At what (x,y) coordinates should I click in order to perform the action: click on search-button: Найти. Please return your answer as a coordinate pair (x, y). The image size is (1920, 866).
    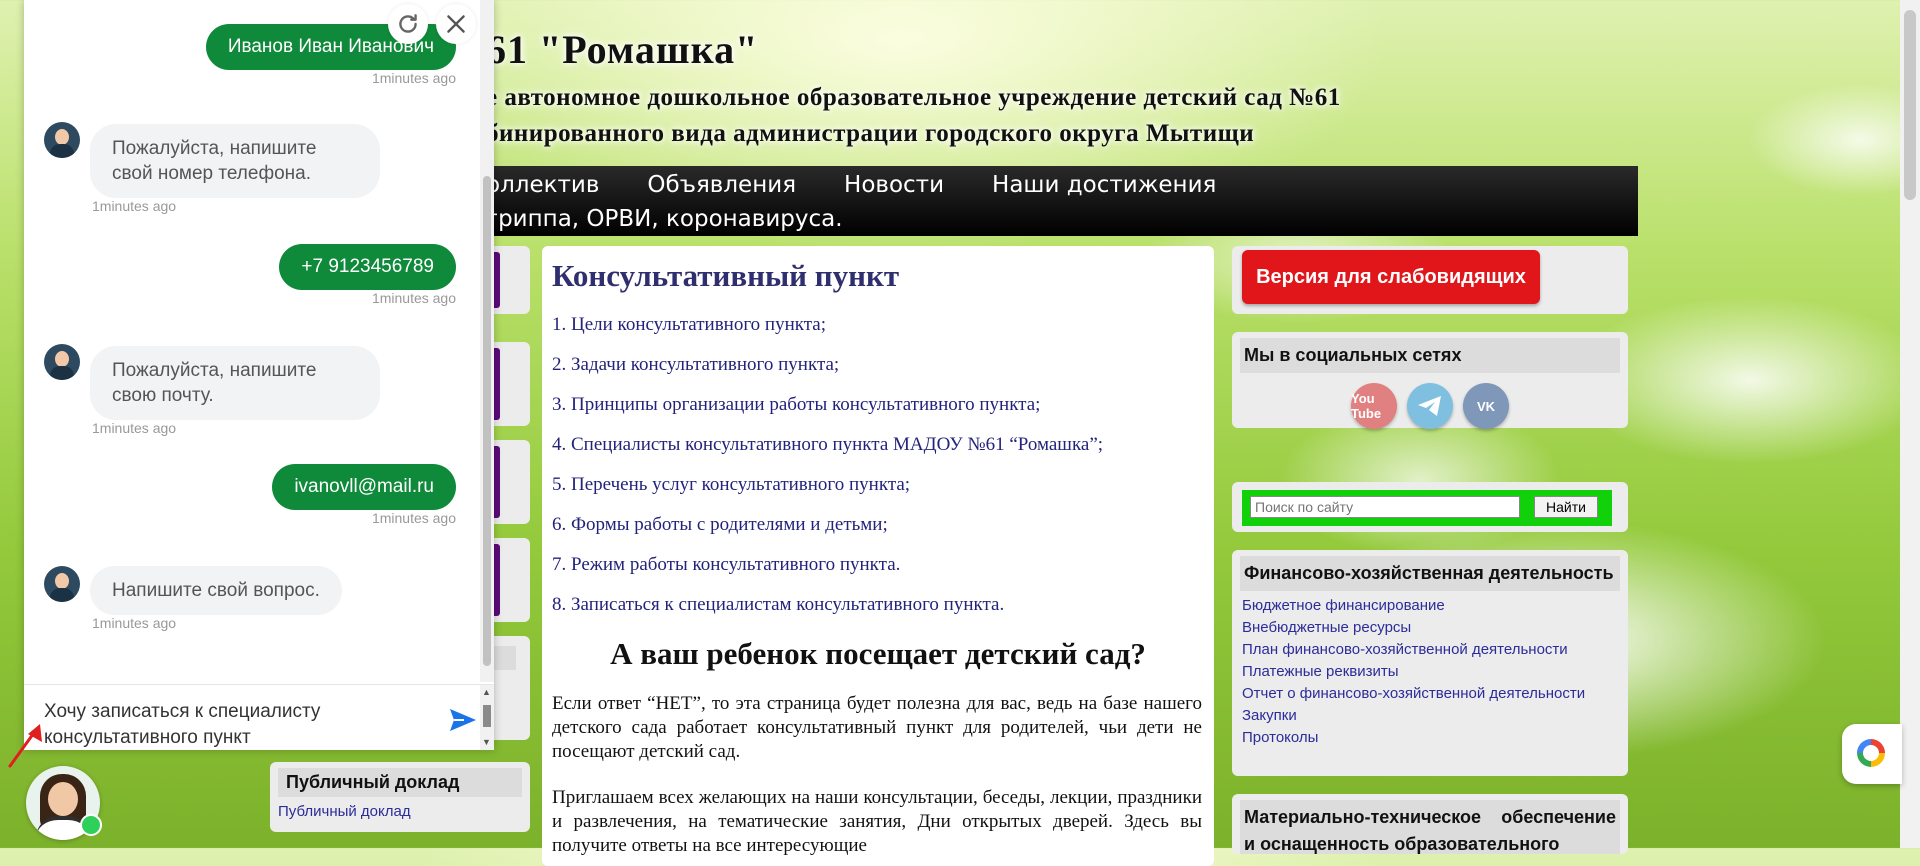
    Looking at the image, I should click on (1566, 507).